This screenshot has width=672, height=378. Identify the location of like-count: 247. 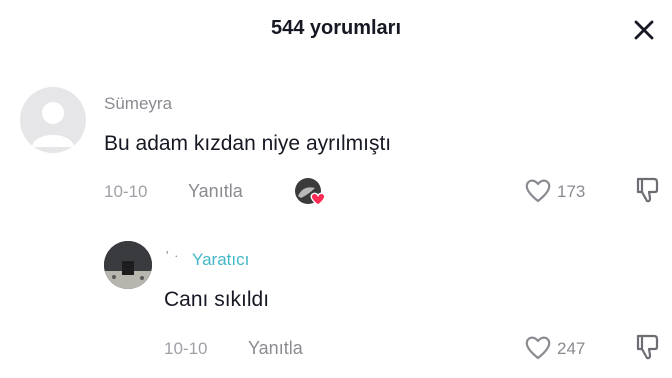
(571, 348).